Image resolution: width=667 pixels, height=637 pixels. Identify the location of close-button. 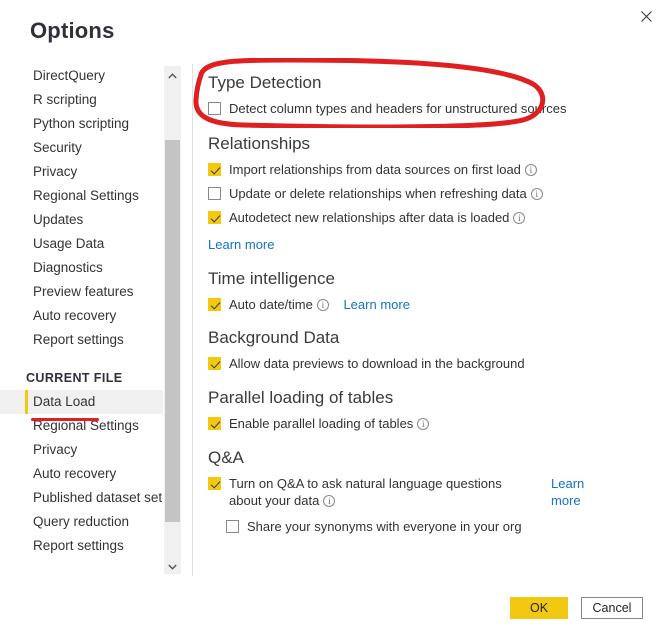
(646, 16).